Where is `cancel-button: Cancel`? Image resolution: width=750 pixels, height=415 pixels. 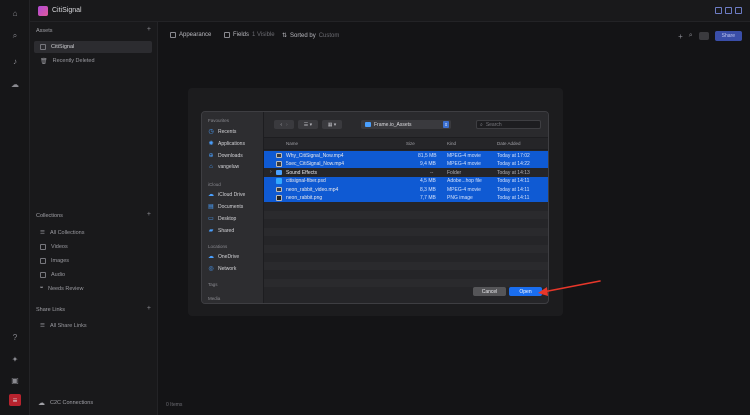
cancel-button: Cancel is located at coordinates (489, 291).